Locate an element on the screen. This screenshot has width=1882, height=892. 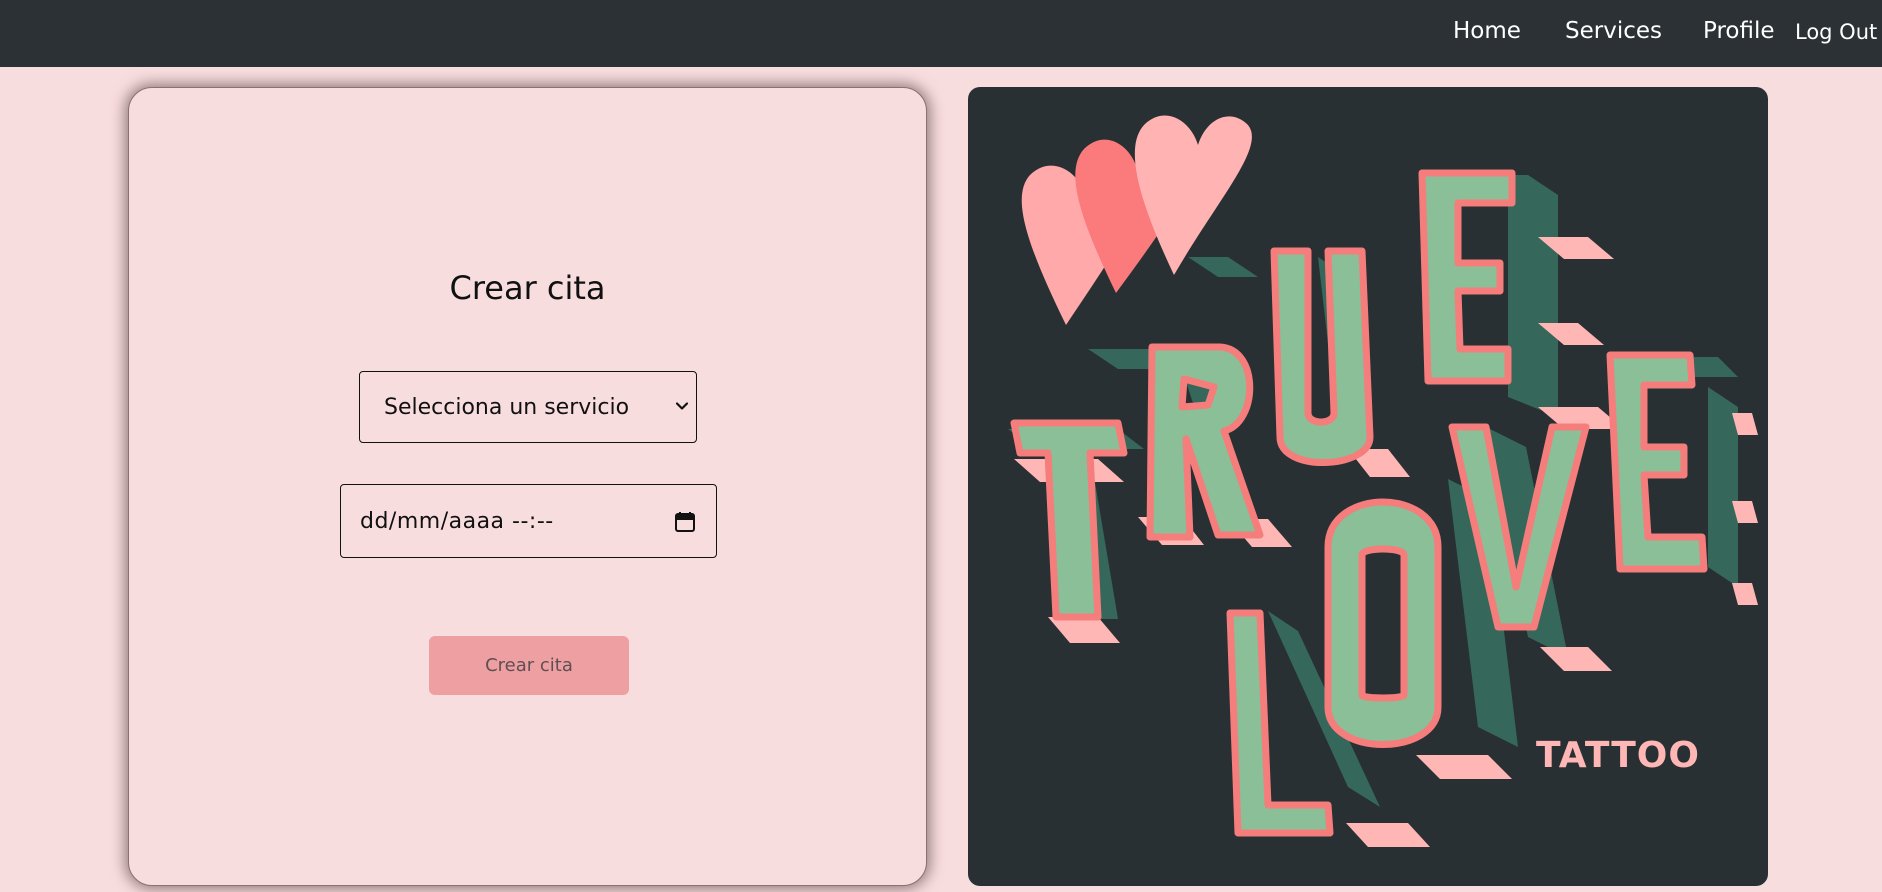
chevron-down-icon is located at coordinates (682, 406).